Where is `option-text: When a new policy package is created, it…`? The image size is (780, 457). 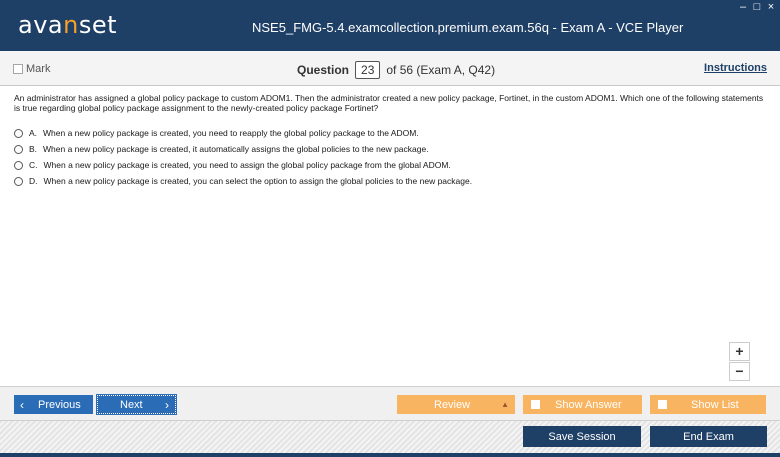
option-text: When a new policy package is created, it… is located at coordinates (236, 149).